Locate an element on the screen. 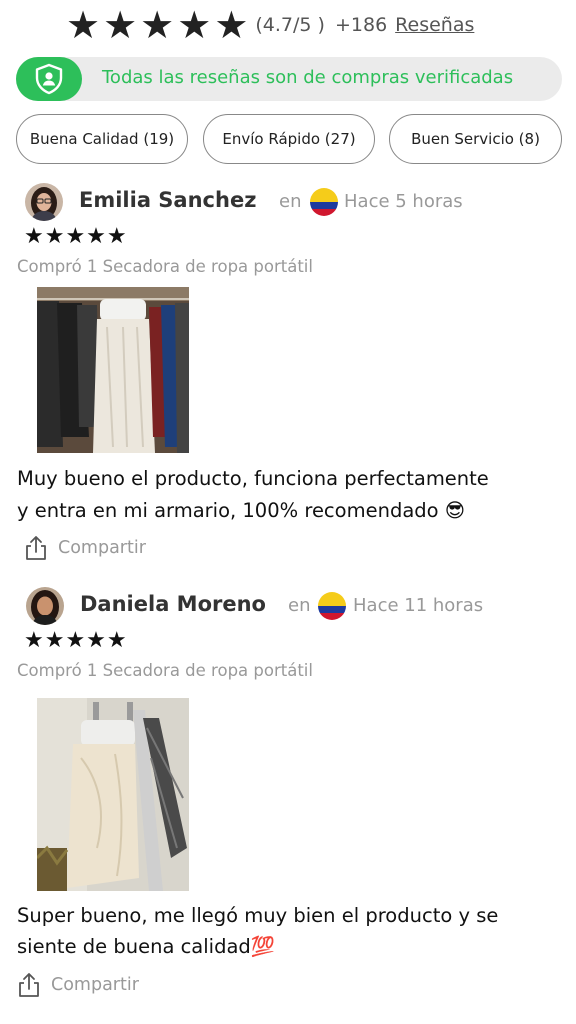  review-time: Hace 11 horas is located at coordinates (418, 605).